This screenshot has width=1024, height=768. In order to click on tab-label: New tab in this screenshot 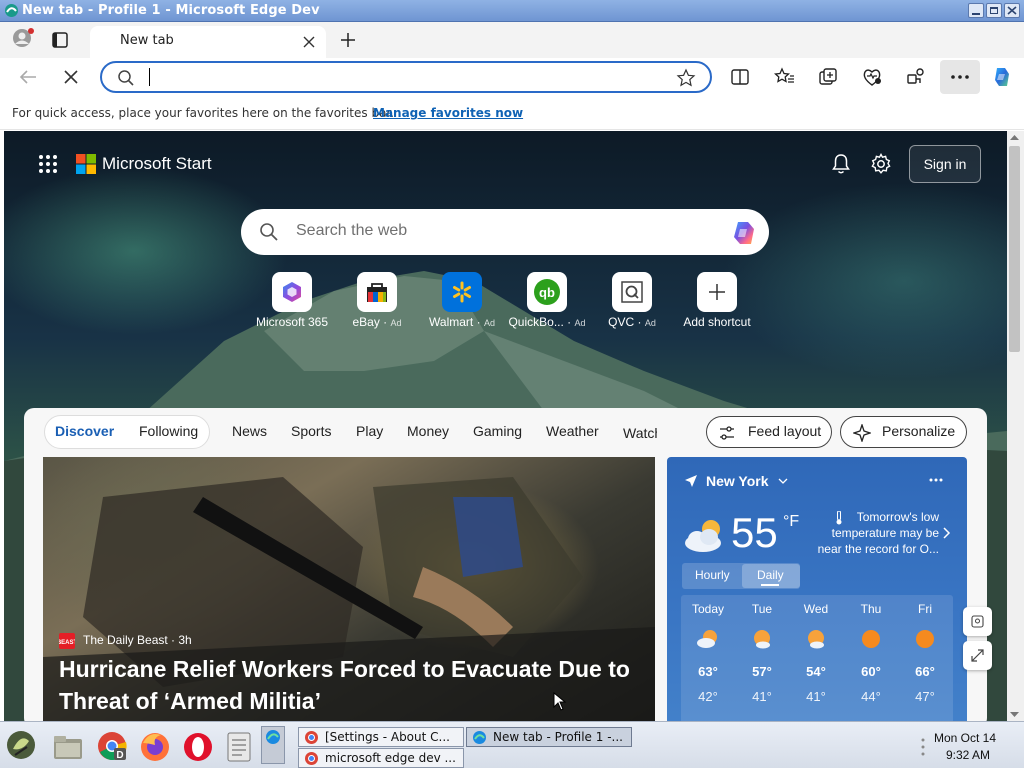, I will do `click(147, 40)`.